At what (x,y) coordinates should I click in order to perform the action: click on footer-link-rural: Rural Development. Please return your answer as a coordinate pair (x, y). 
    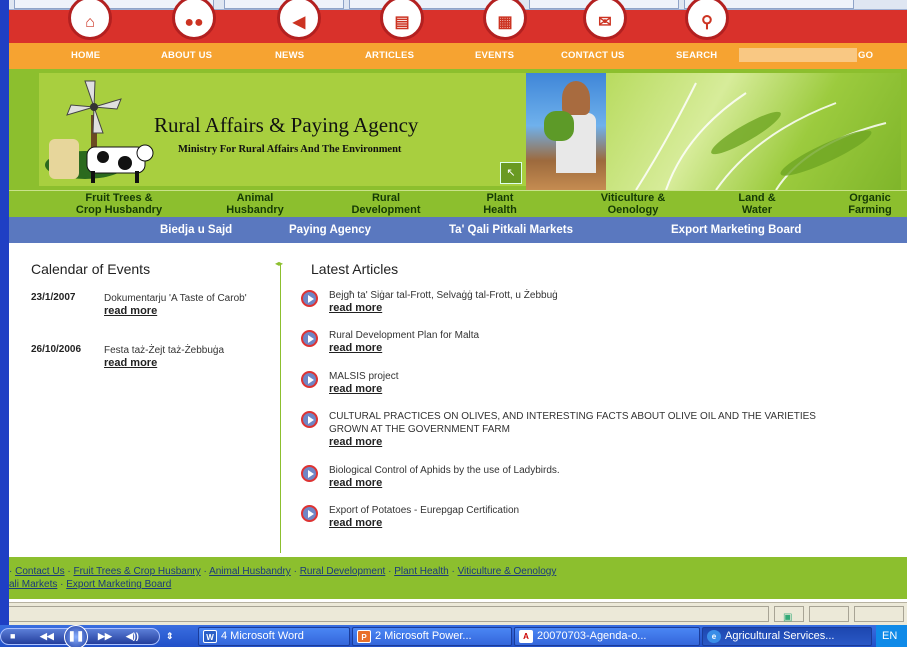
    Looking at the image, I should click on (343, 571).